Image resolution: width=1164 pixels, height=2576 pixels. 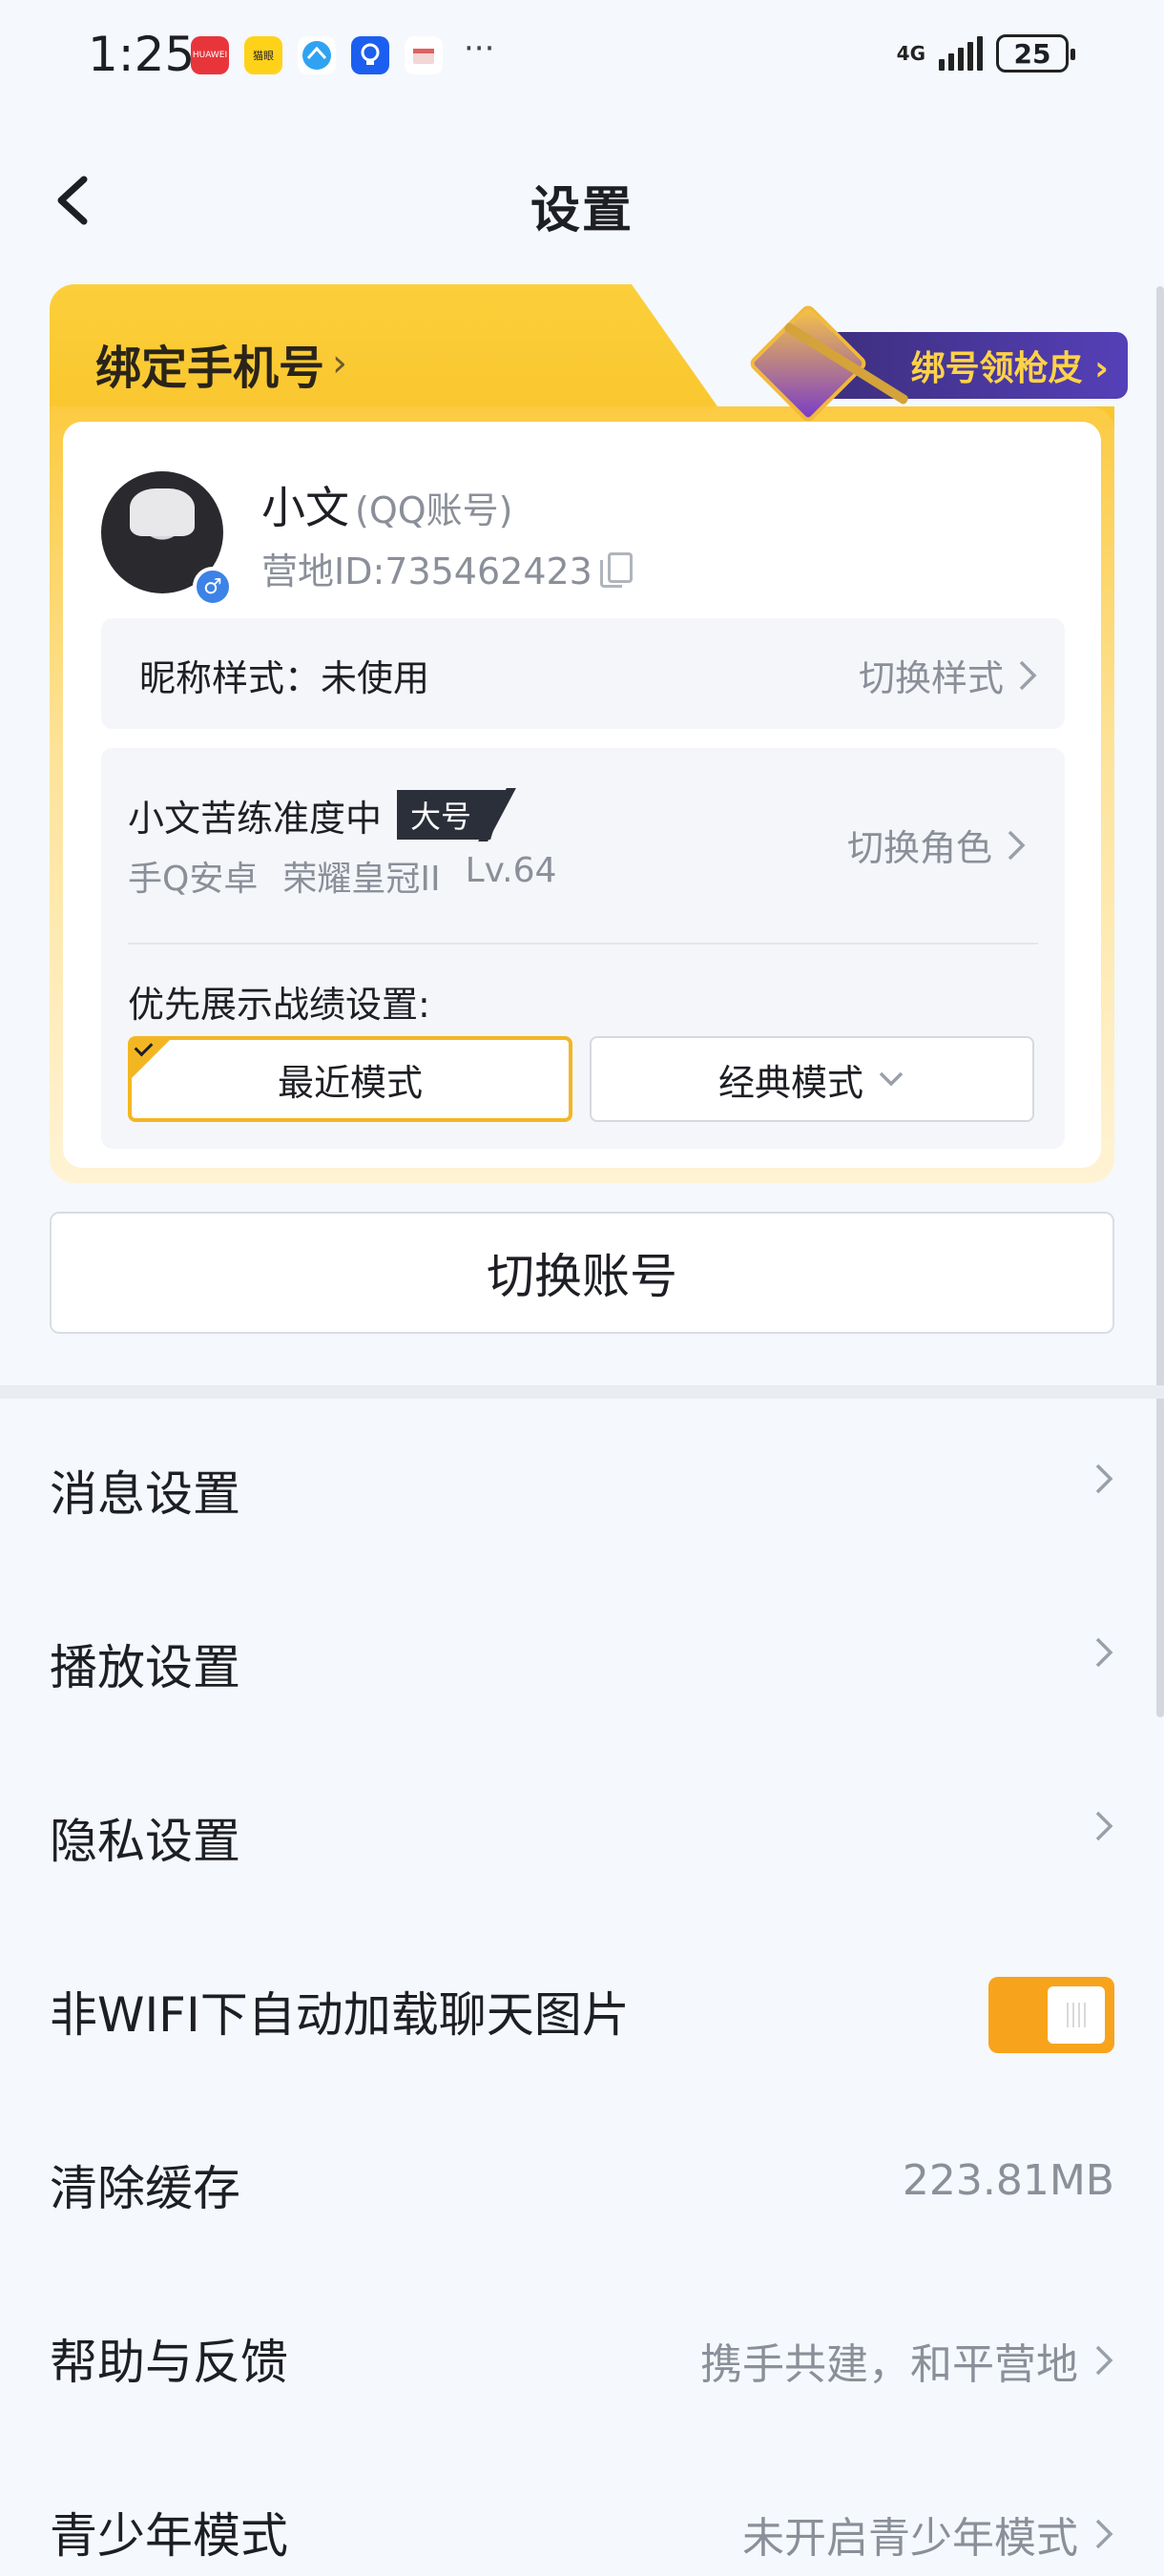 What do you see at coordinates (582, 1392) in the screenshot?
I see `section-divider` at bounding box center [582, 1392].